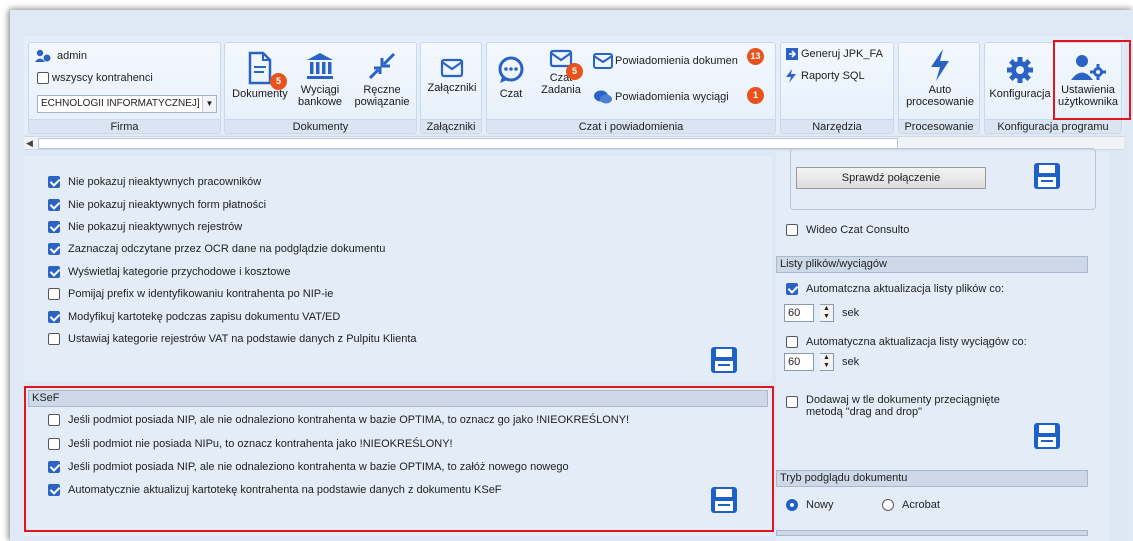 This screenshot has height=541, width=1133. I want to click on auto-processing-label-2: procesowanie, so click(940, 102).